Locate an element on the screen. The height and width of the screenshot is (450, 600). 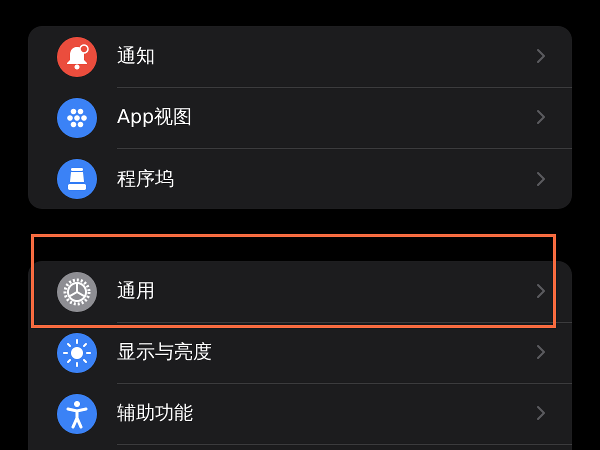
row-label: 辅助功能 is located at coordinates (155, 413).